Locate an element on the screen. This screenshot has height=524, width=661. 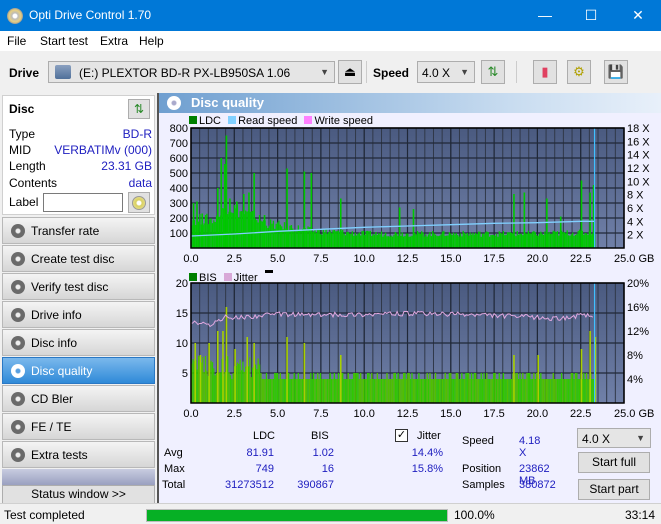
y2-tick-label: 2 X is located at coordinates (635, 236).